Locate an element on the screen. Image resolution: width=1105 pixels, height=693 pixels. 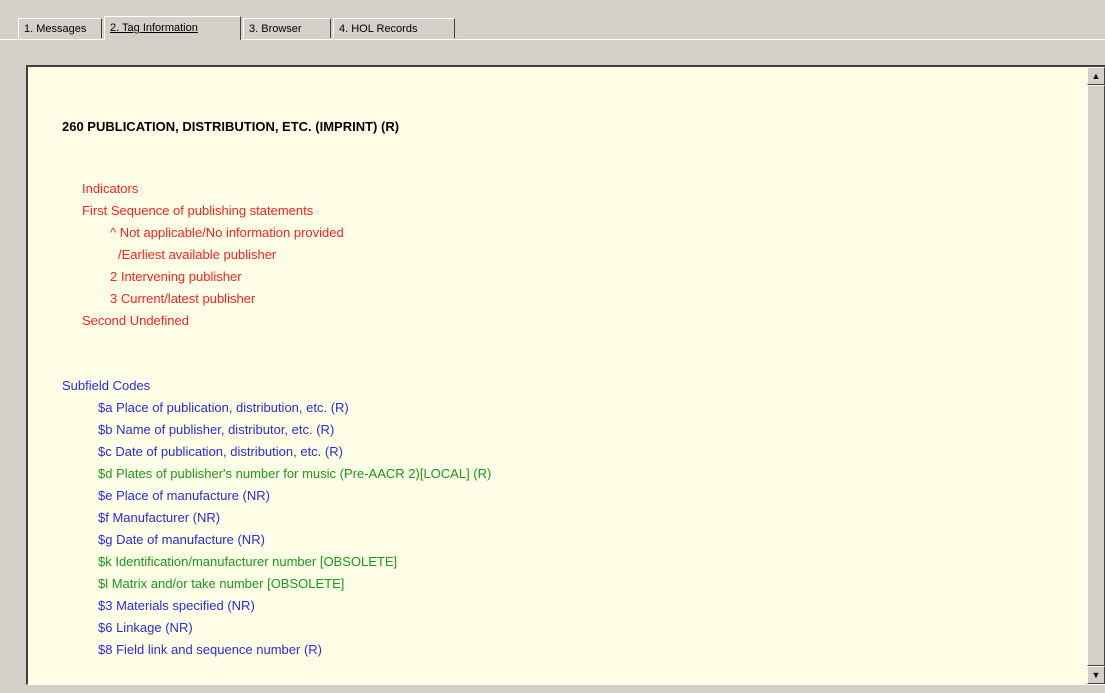
scroll-up-arrow-icon: ▲ is located at coordinates (1096, 76).